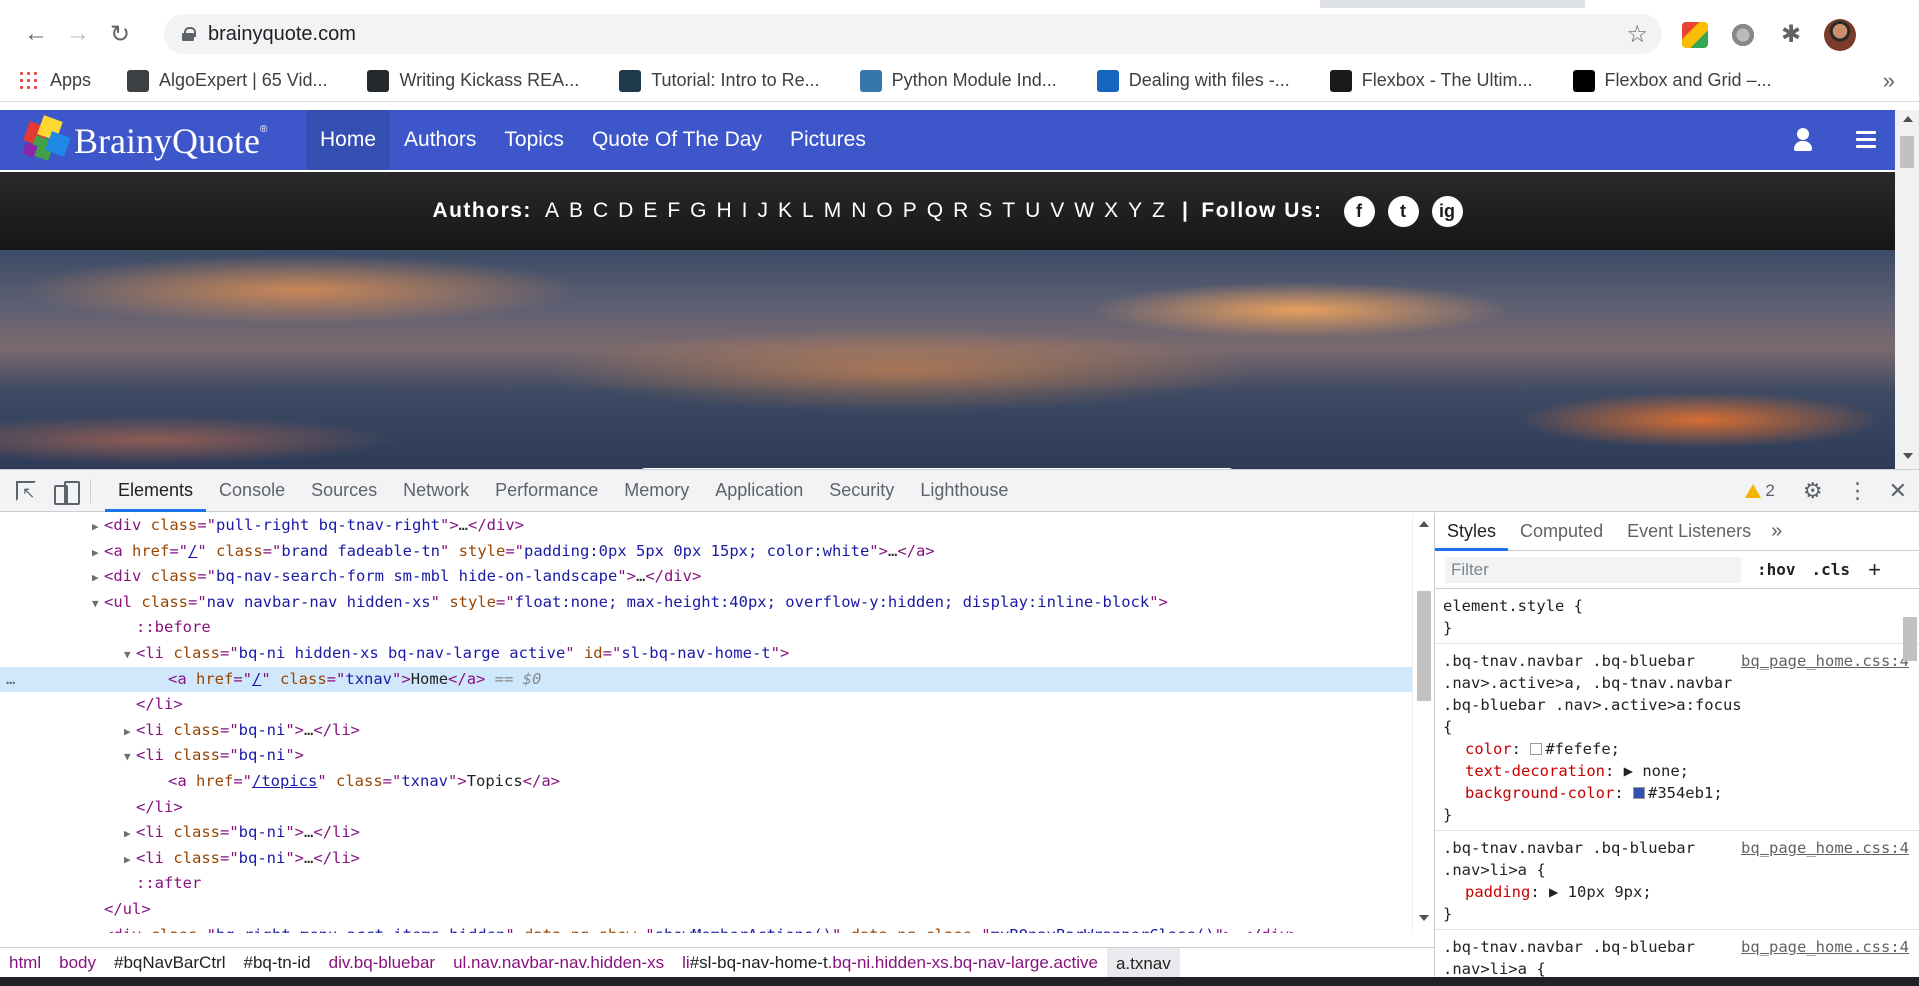 Image resolution: width=1919 pixels, height=986 pixels. I want to click on twitter-icon: t, so click(1403, 211).